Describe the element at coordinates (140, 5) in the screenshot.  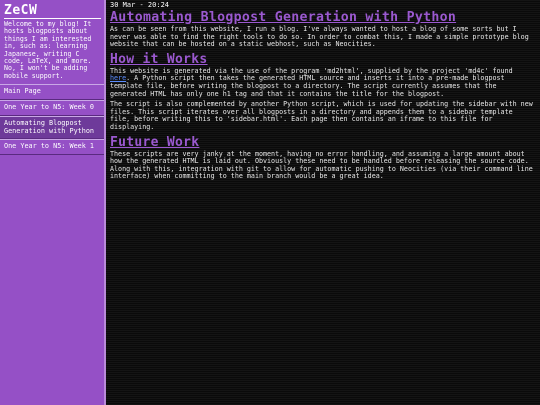
I see `post-date: 30 Mar - 20:24` at that location.